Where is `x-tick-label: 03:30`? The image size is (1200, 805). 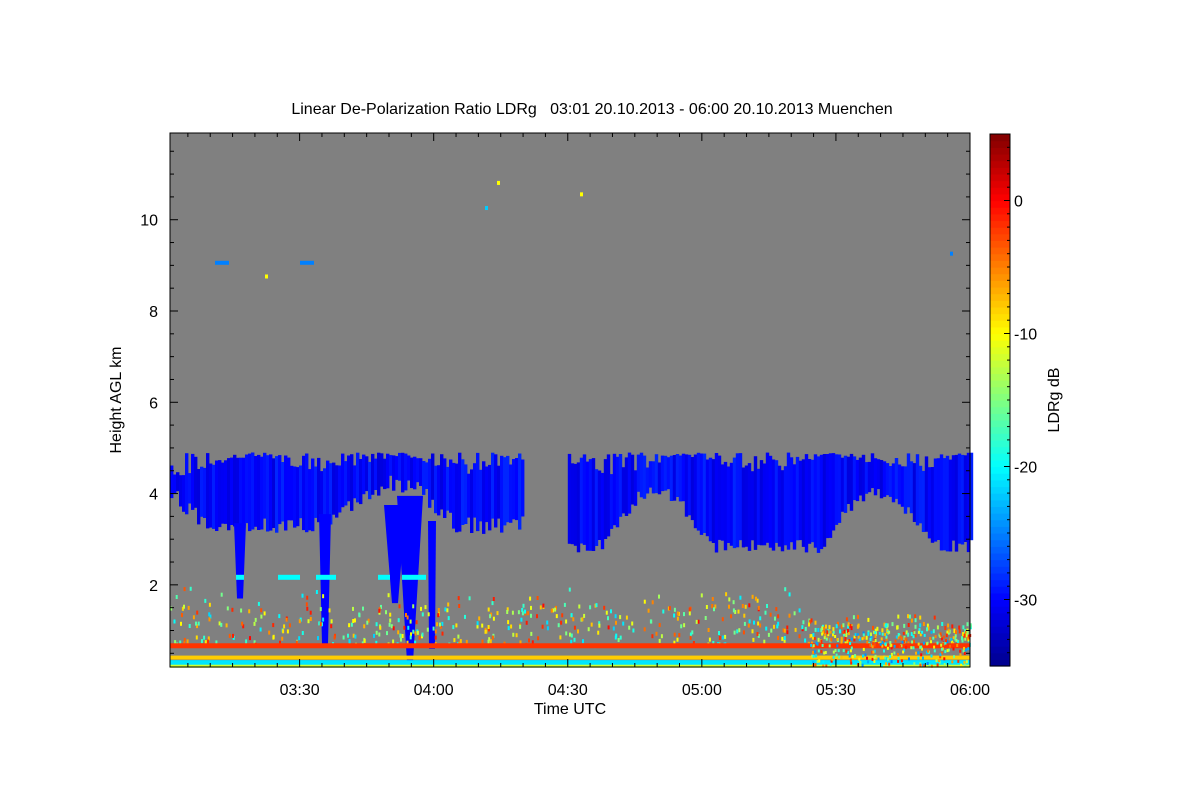
x-tick-label: 03:30 is located at coordinates (300, 690).